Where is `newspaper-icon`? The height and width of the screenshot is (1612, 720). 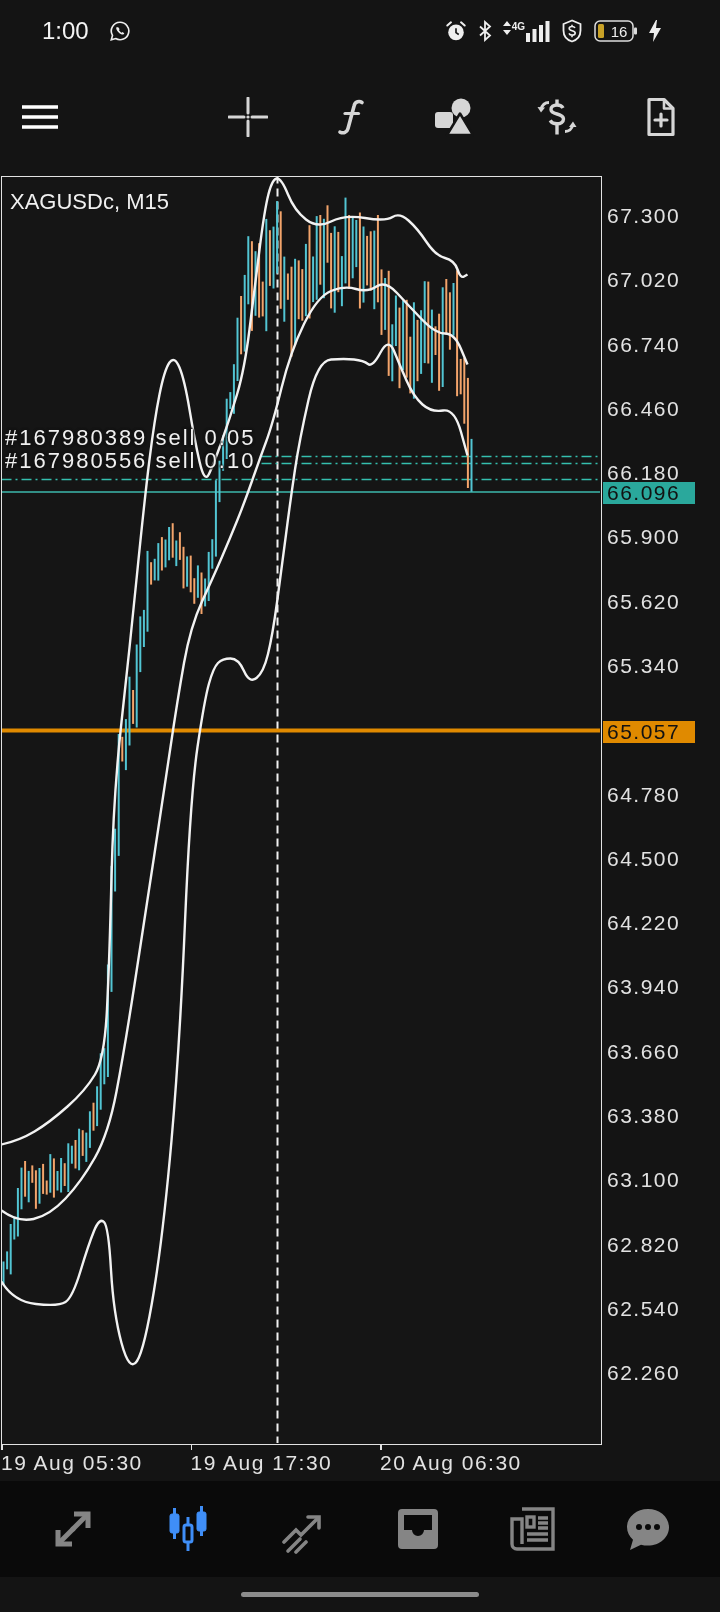 newspaper-icon is located at coordinates (532, 1529).